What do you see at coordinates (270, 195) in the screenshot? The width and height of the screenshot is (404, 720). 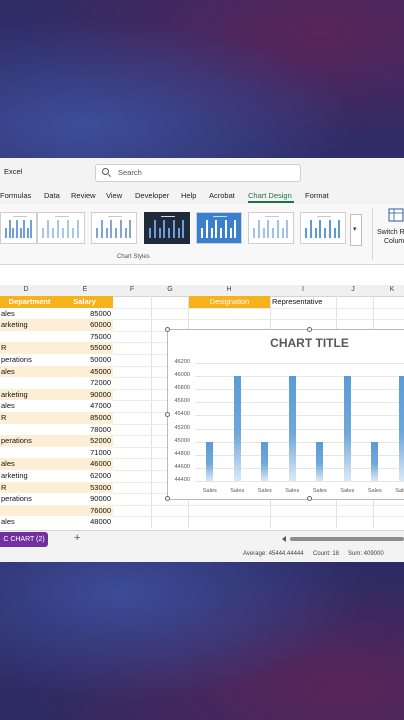 I see `tab-chart-design: Chart Design` at bounding box center [270, 195].